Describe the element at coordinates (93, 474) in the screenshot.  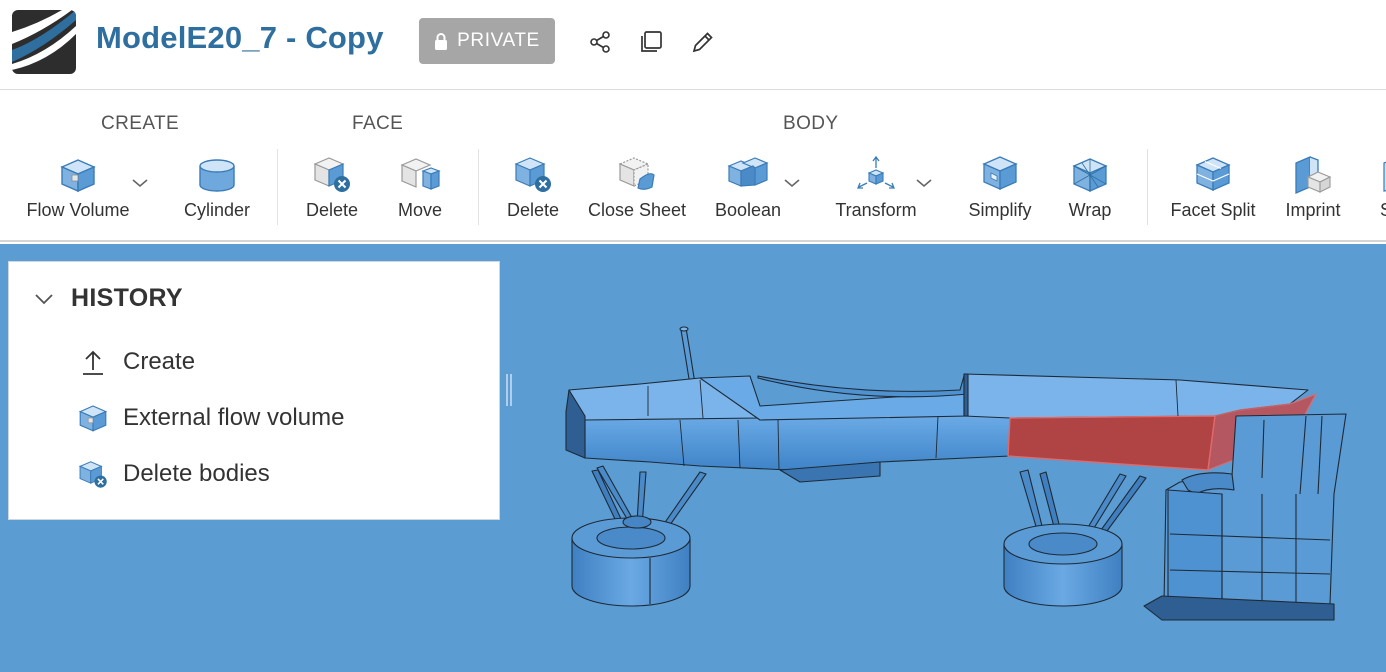
I see `delete-body-icon` at that location.